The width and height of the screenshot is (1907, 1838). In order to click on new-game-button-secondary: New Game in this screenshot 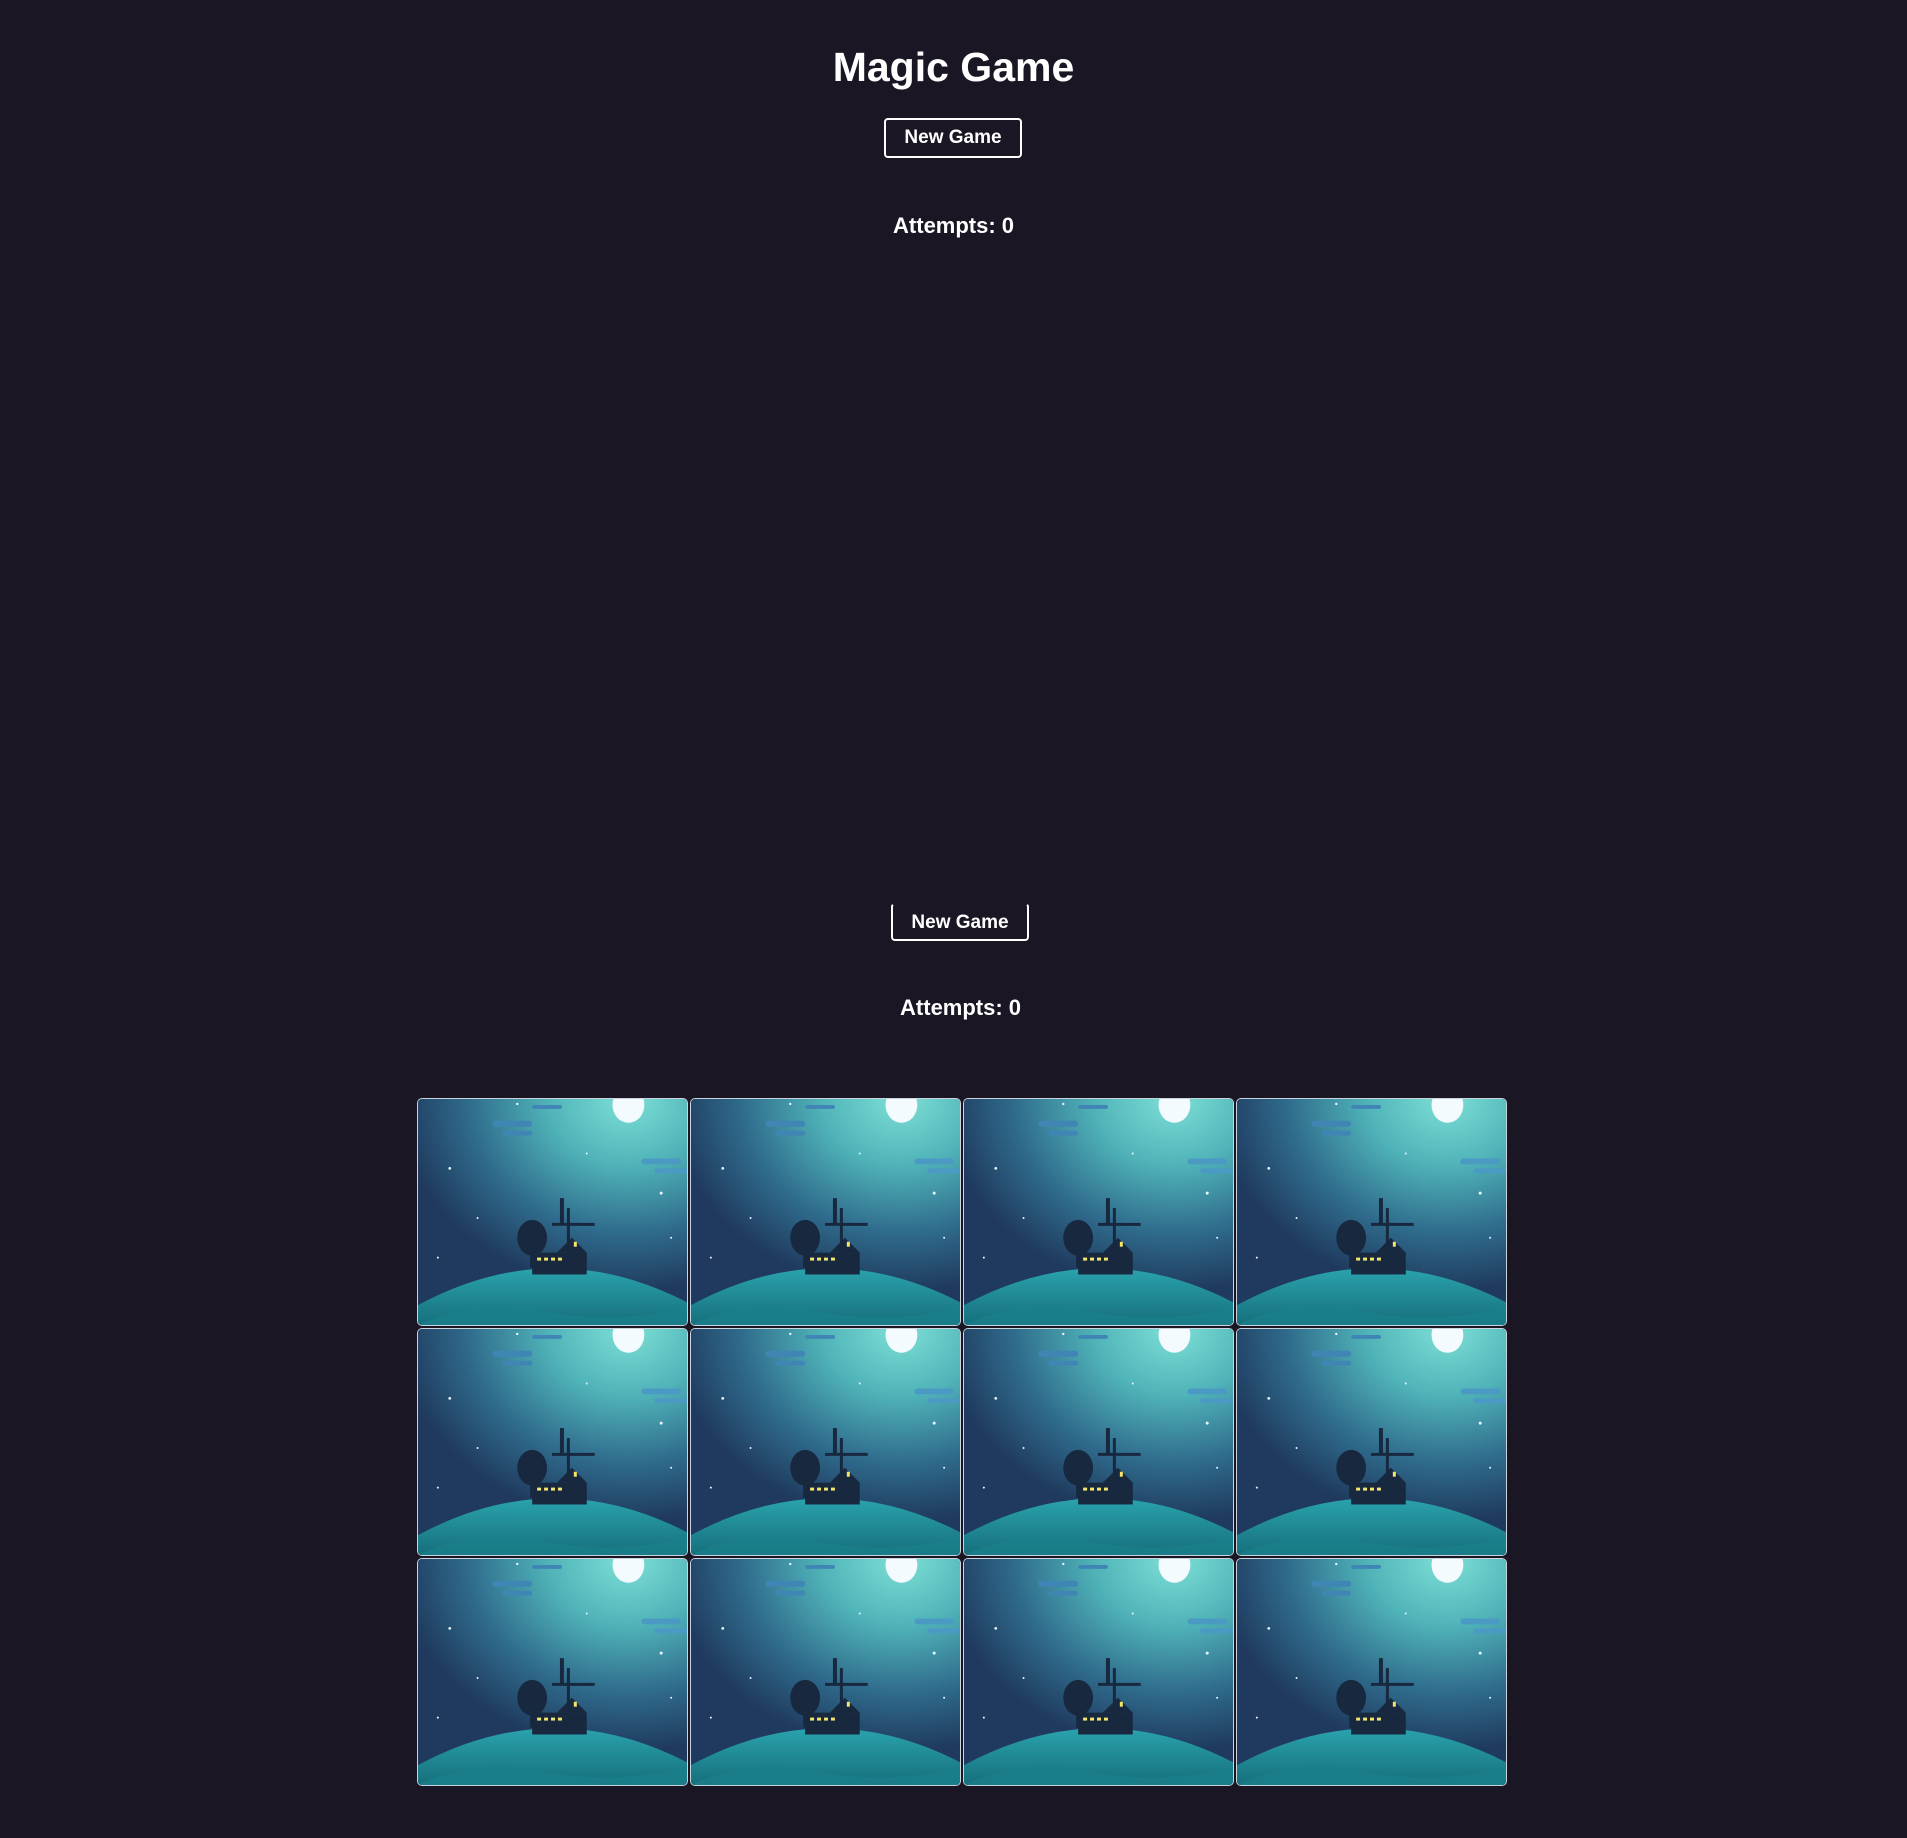, I will do `click(960, 922)`.